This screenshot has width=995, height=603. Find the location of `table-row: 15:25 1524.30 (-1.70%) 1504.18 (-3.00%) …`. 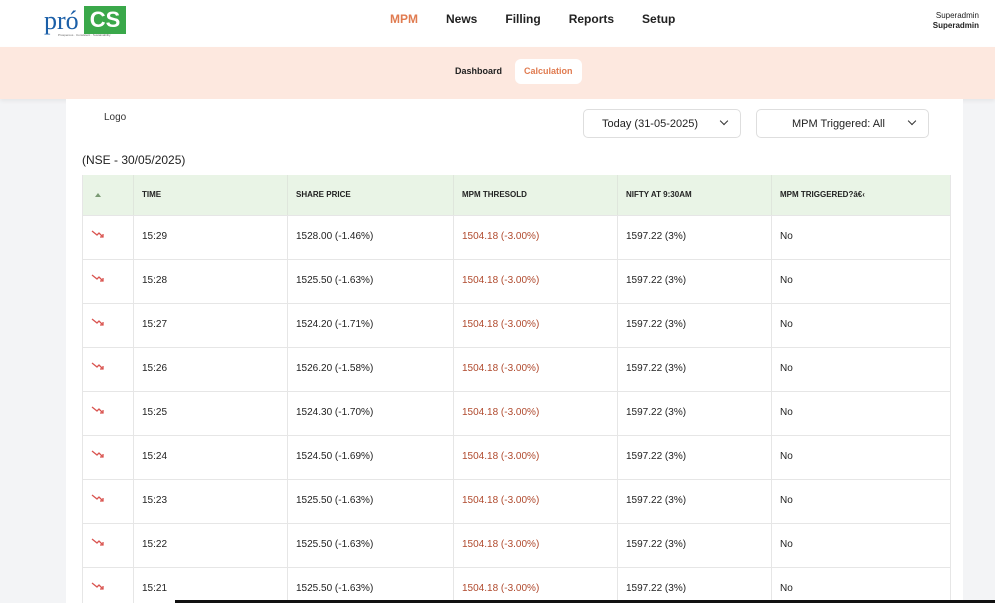

table-row: 15:25 1524.30 (-1.70%) 1504.18 (-3.00%) … is located at coordinates (516, 413).